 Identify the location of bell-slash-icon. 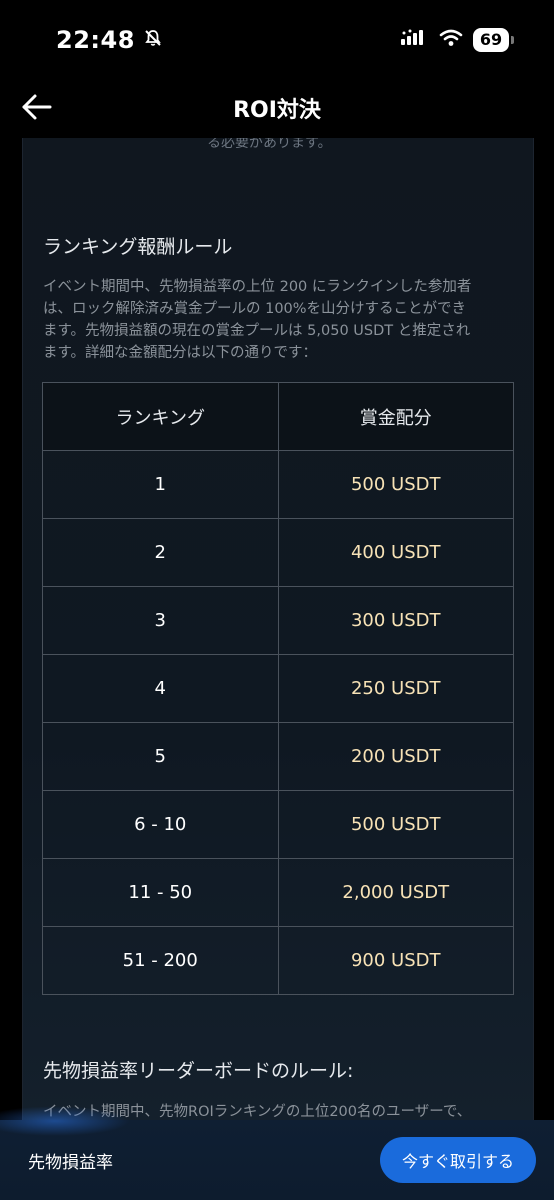
(153, 40).